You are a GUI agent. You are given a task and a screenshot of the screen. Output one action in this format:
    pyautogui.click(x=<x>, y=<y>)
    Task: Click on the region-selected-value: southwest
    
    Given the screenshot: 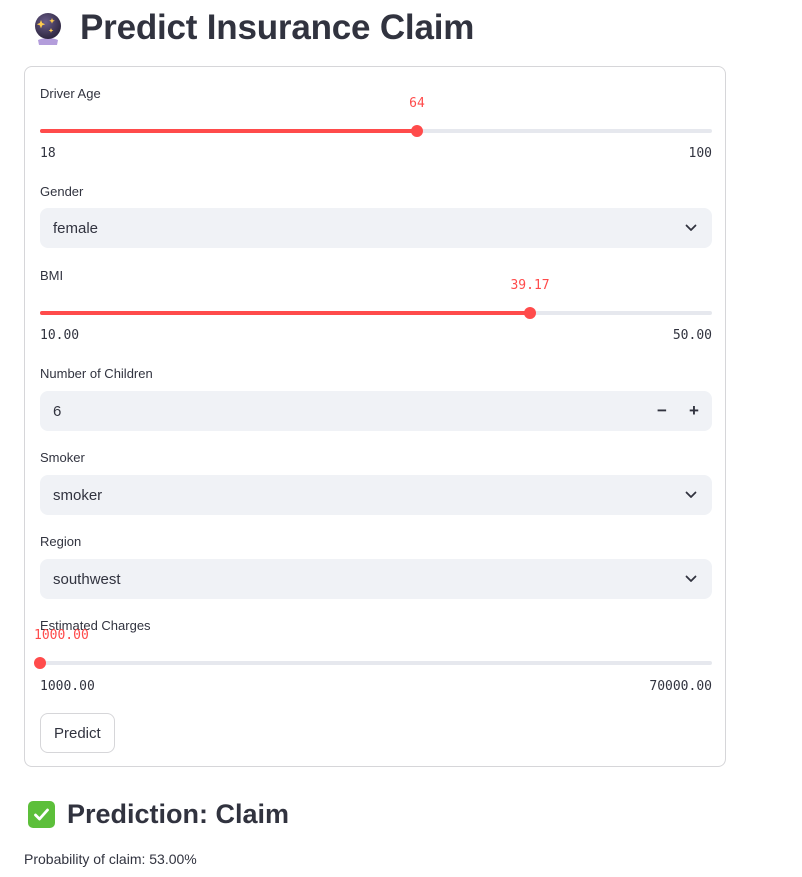 What is the action you would take?
    pyautogui.click(x=87, y=579)
    